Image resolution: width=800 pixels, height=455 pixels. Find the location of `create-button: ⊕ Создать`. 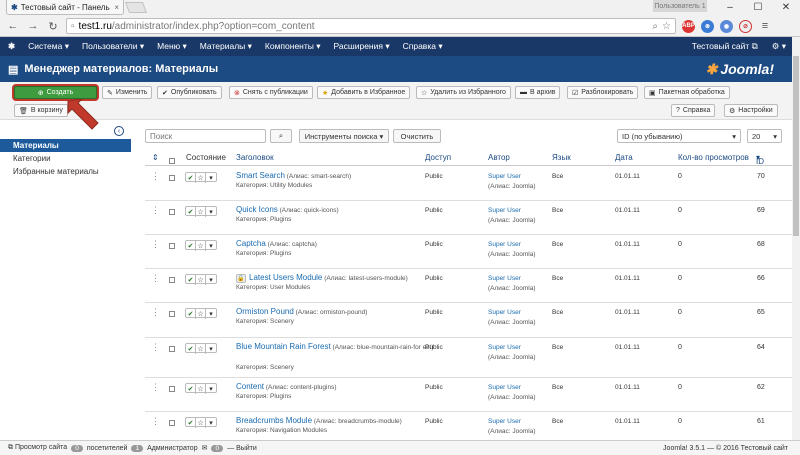

create-button: ⊕ Создать is located at coordinates (55, 92).